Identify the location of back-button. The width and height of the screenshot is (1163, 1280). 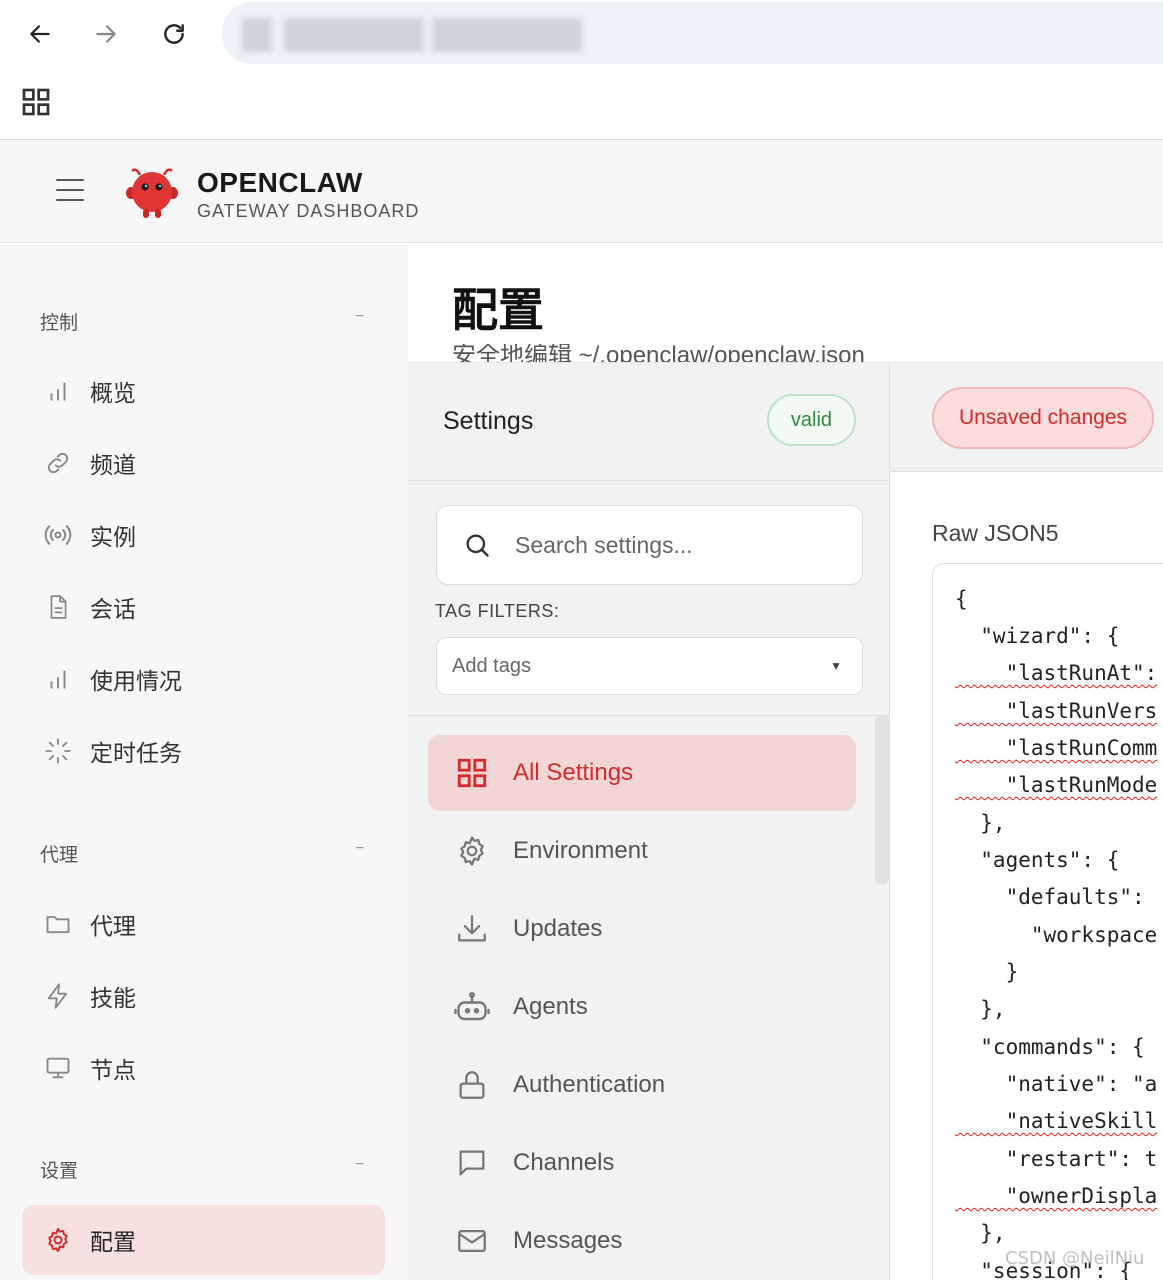
(40, 34).